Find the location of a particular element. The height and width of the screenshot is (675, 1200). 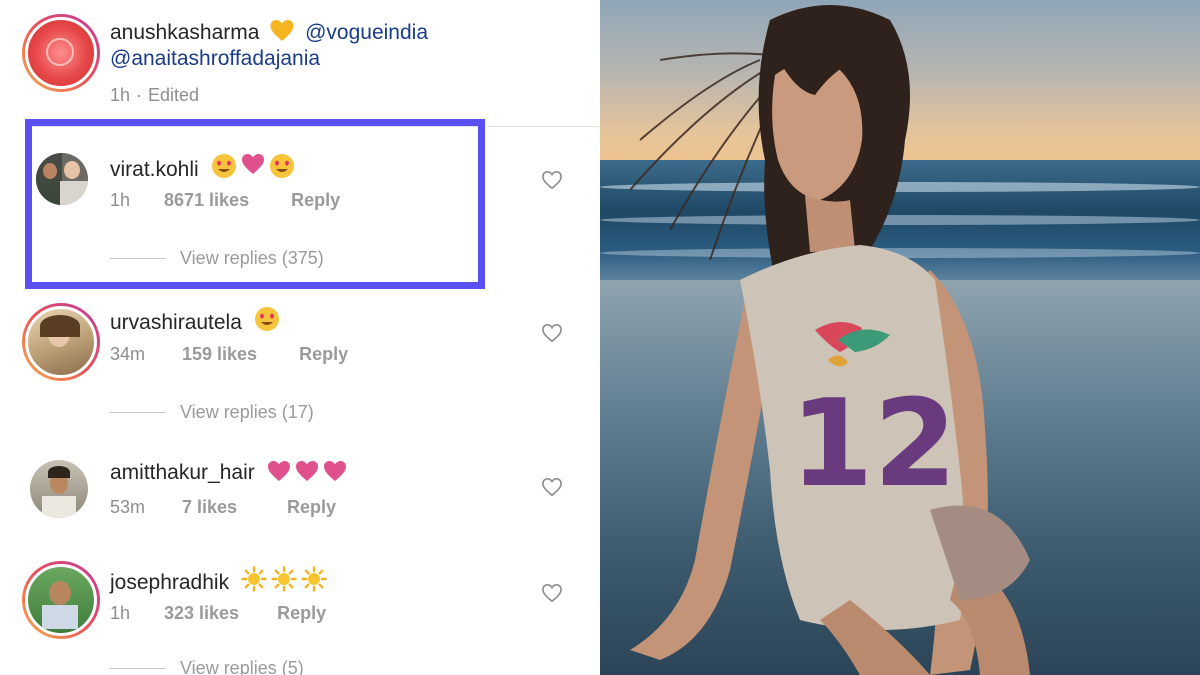

highlight-box is located at coordinates (255, 204).